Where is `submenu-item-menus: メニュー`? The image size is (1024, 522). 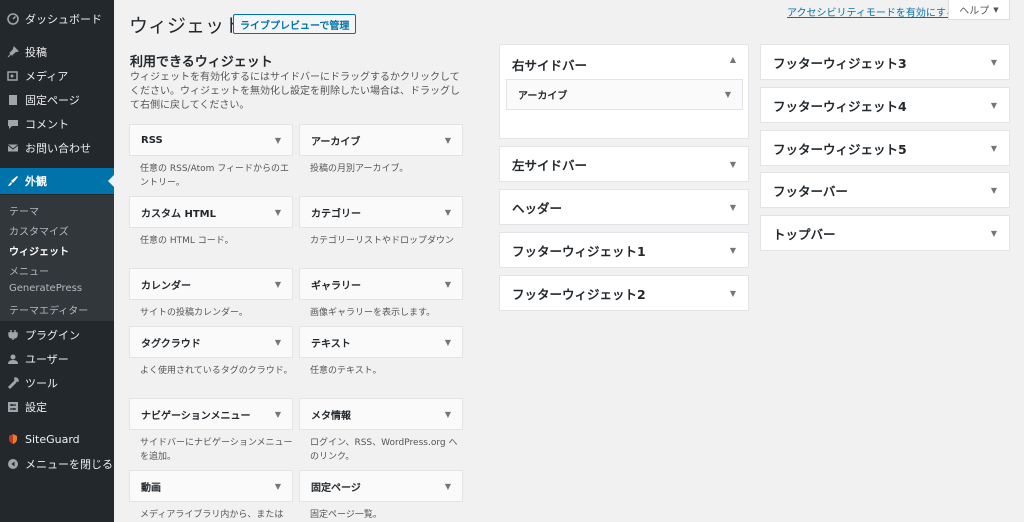 submenu-item-menus: メニュー is located at coordinates (29, 270).